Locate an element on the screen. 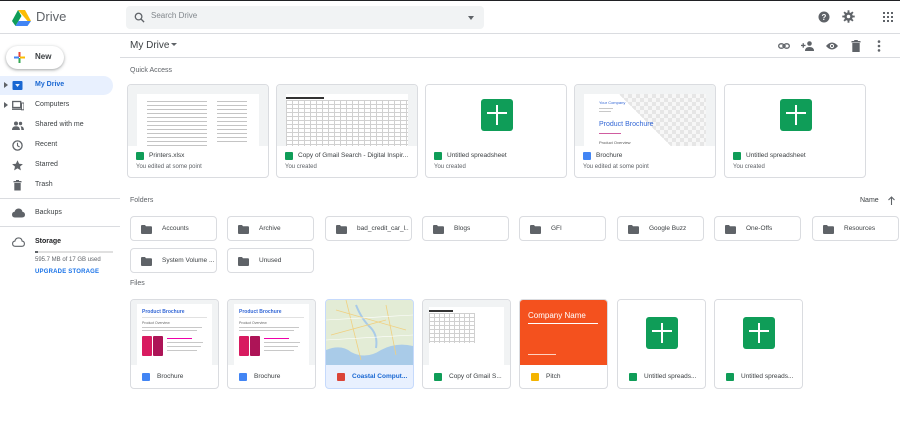  upgrade-storage-link: UPGRADE STORAGE is located at coordinates (67, 272).